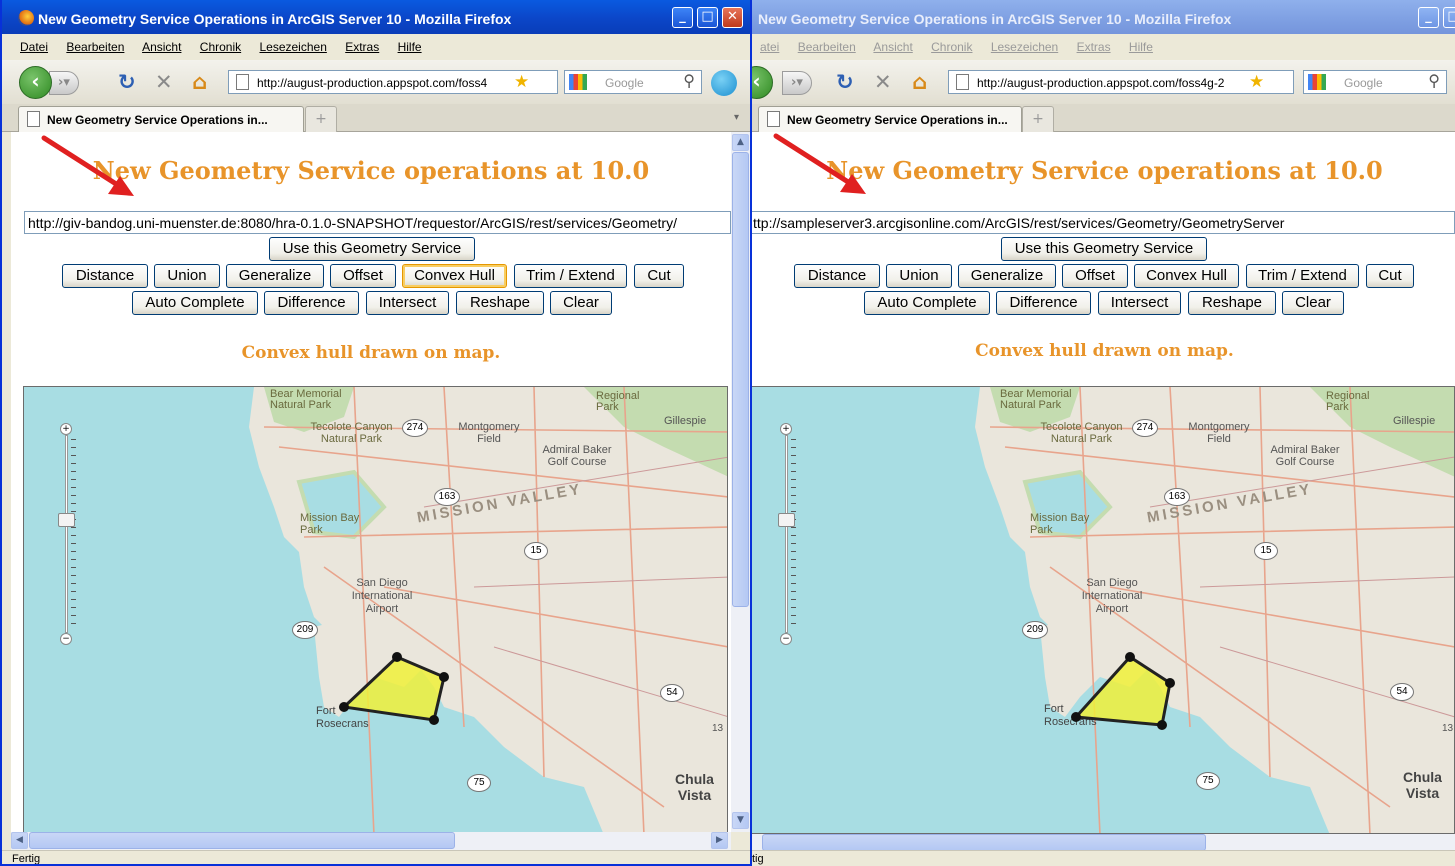 This screenshot has width=1455, height=866. What do you see at coordinates (769, 47) in the screenshot?
I see `menu-datei: atei` at bounding box center [769, 47].